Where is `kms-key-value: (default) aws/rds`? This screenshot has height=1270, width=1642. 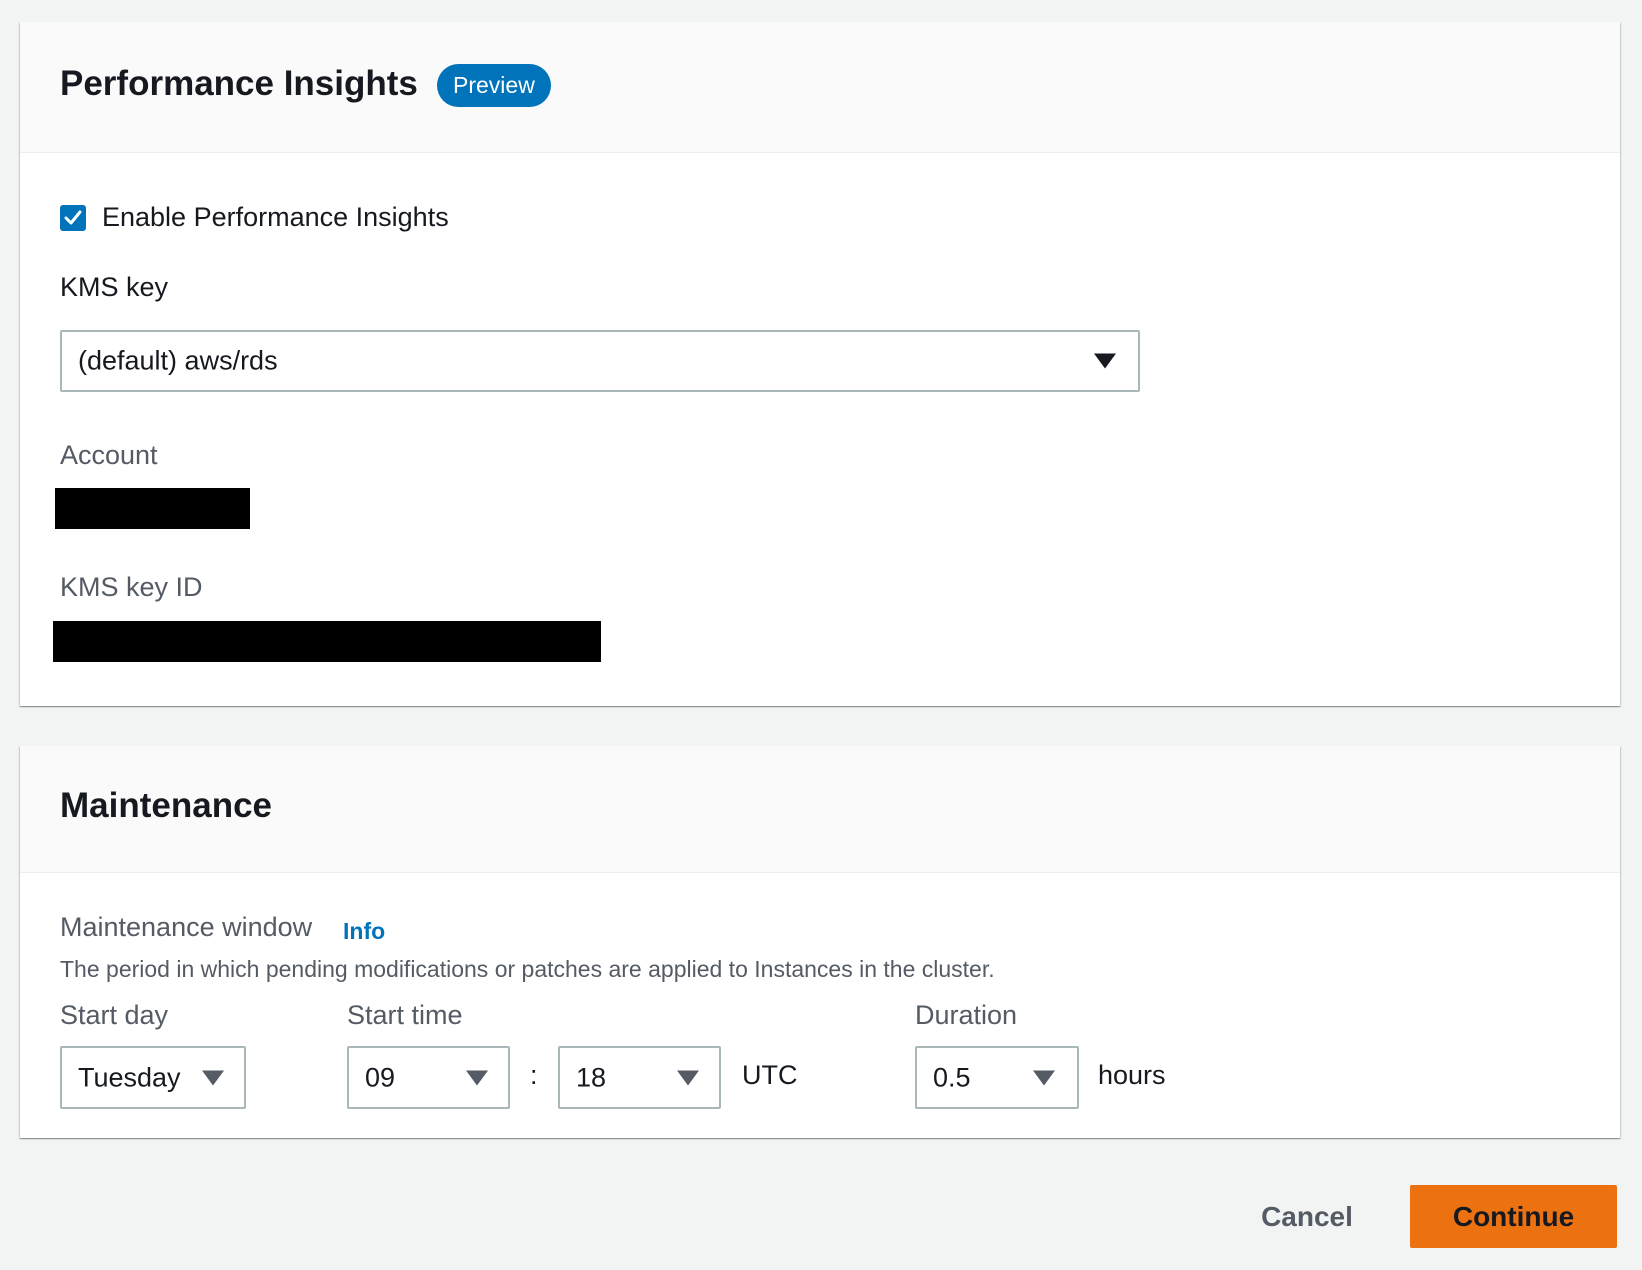 kms-key-value: (default) aws/rds is located at coordinates (178, 360).